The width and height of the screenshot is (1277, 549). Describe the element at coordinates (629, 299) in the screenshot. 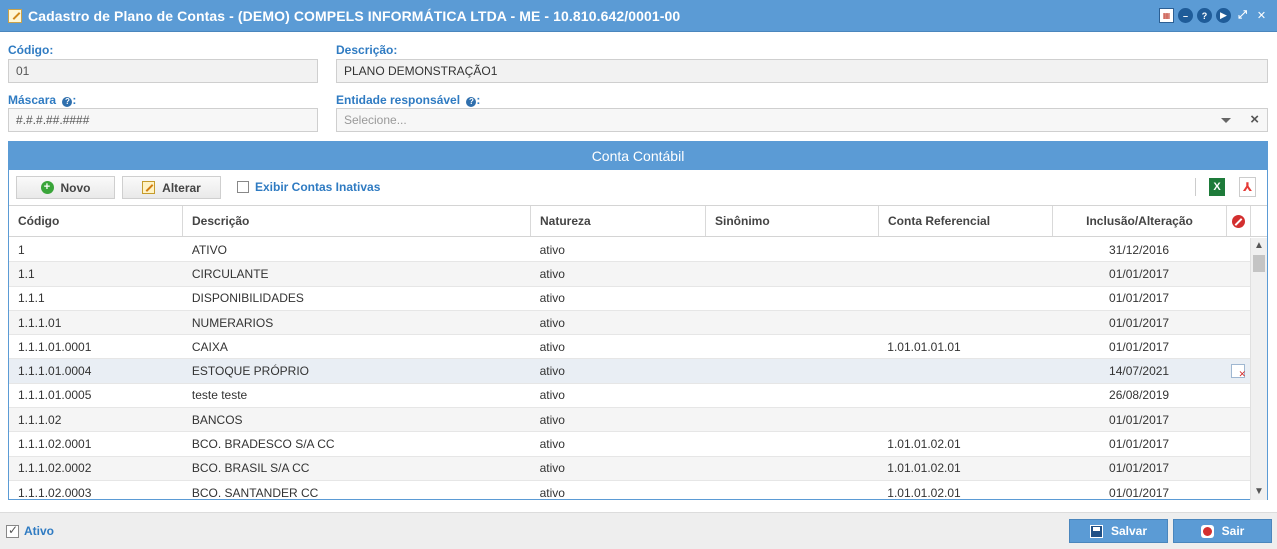

I see `table-row: 1.1.1 DISPONIBILIDADES ativo 01/01/2017` at that location.